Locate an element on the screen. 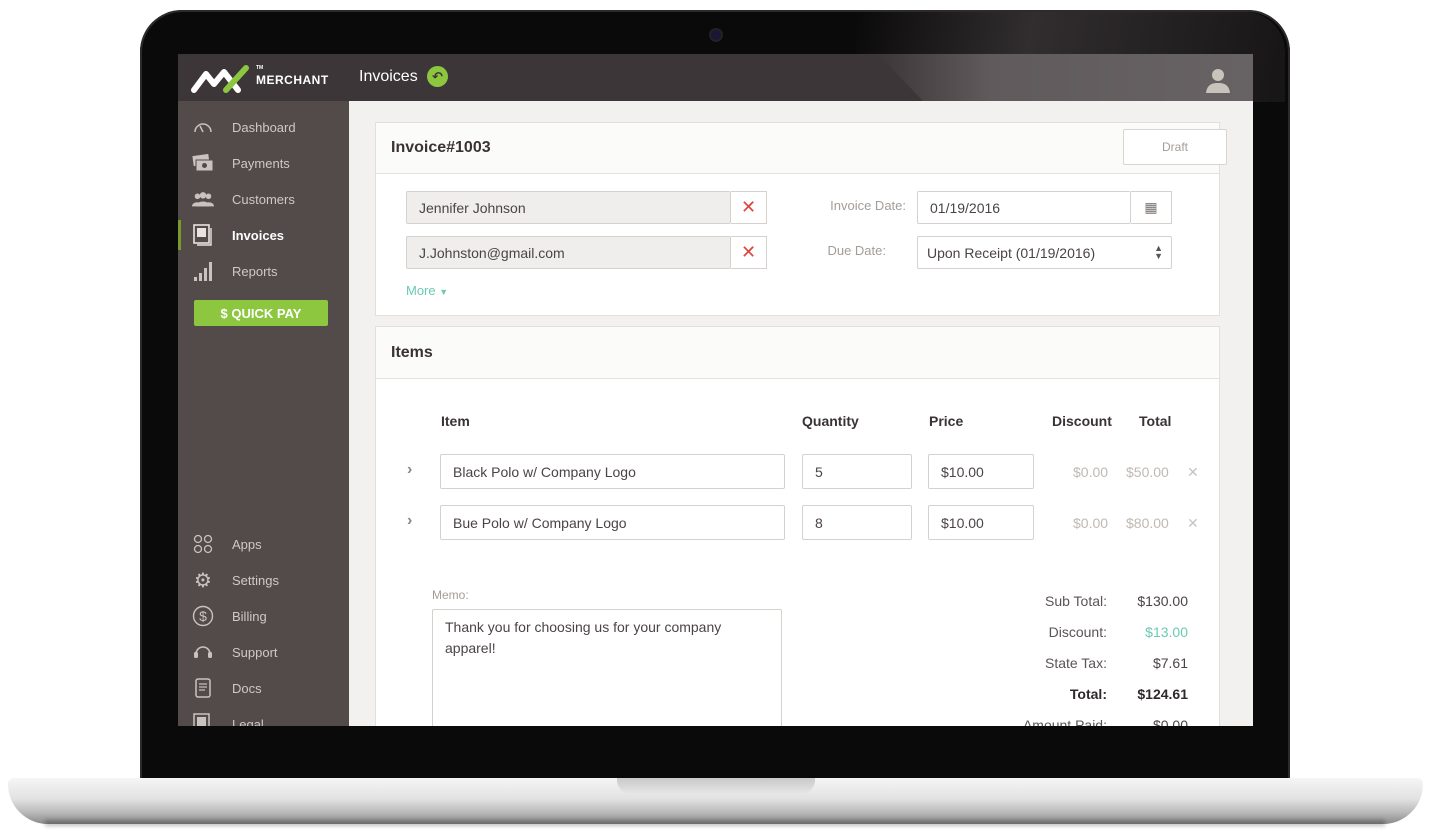  customer-email-value: J.Johnston@gmail.com is located at coordinates (492, 252).